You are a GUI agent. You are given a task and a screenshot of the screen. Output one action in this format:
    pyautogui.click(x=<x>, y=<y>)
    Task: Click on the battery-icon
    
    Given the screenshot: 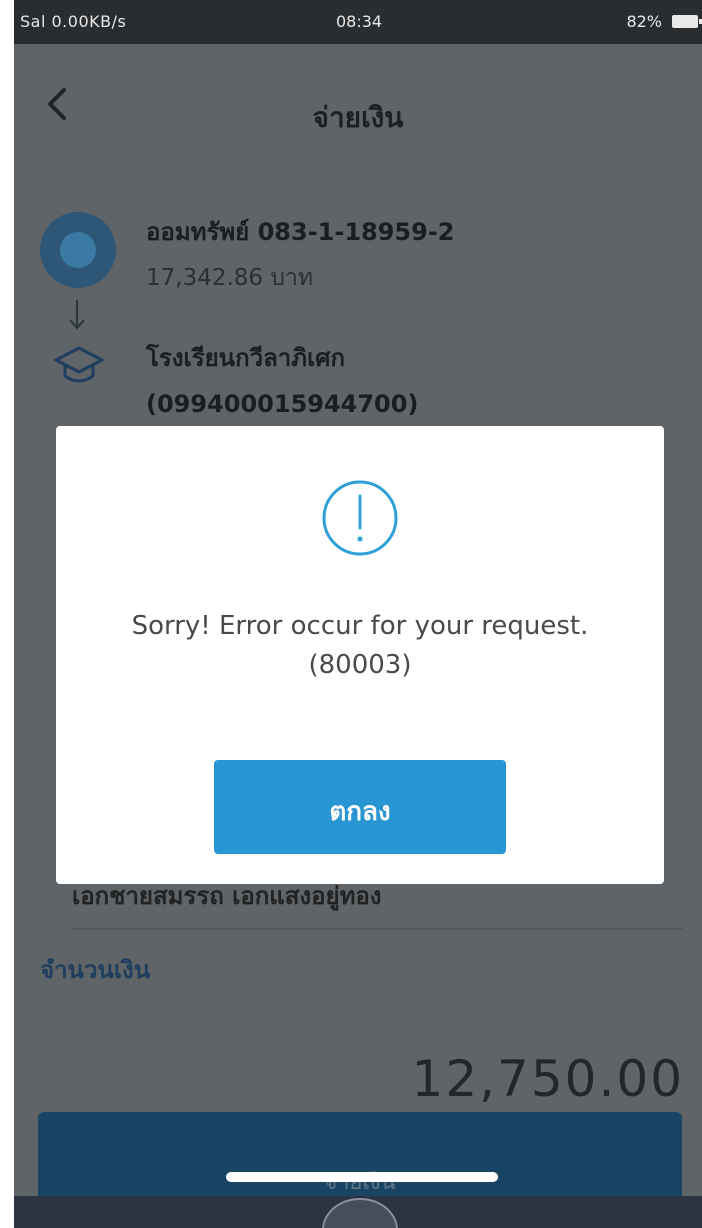 What is the action you would take?
    pyautogui.click(x=687, y=21)
    